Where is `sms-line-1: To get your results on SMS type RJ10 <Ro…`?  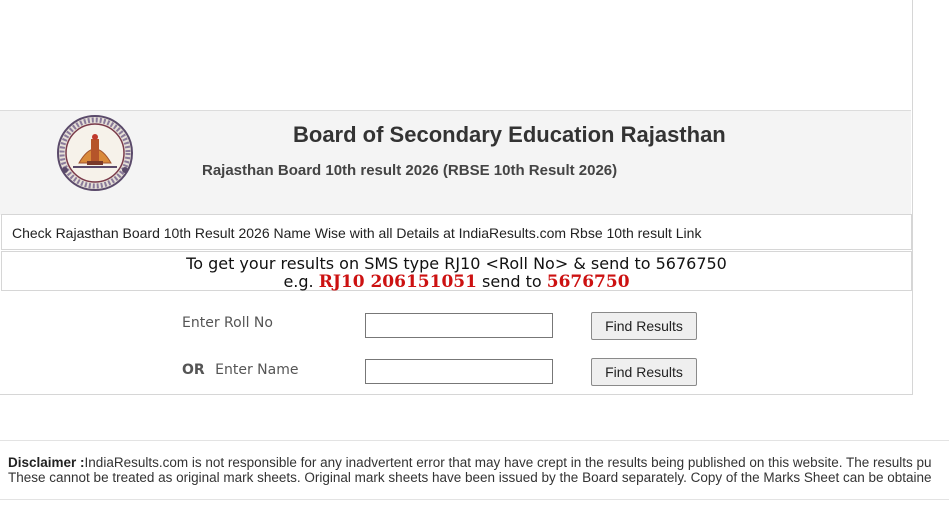
sms-line-1: To get your results on SMS type RJ10 <Ro… is located at coordinates (456, 263).